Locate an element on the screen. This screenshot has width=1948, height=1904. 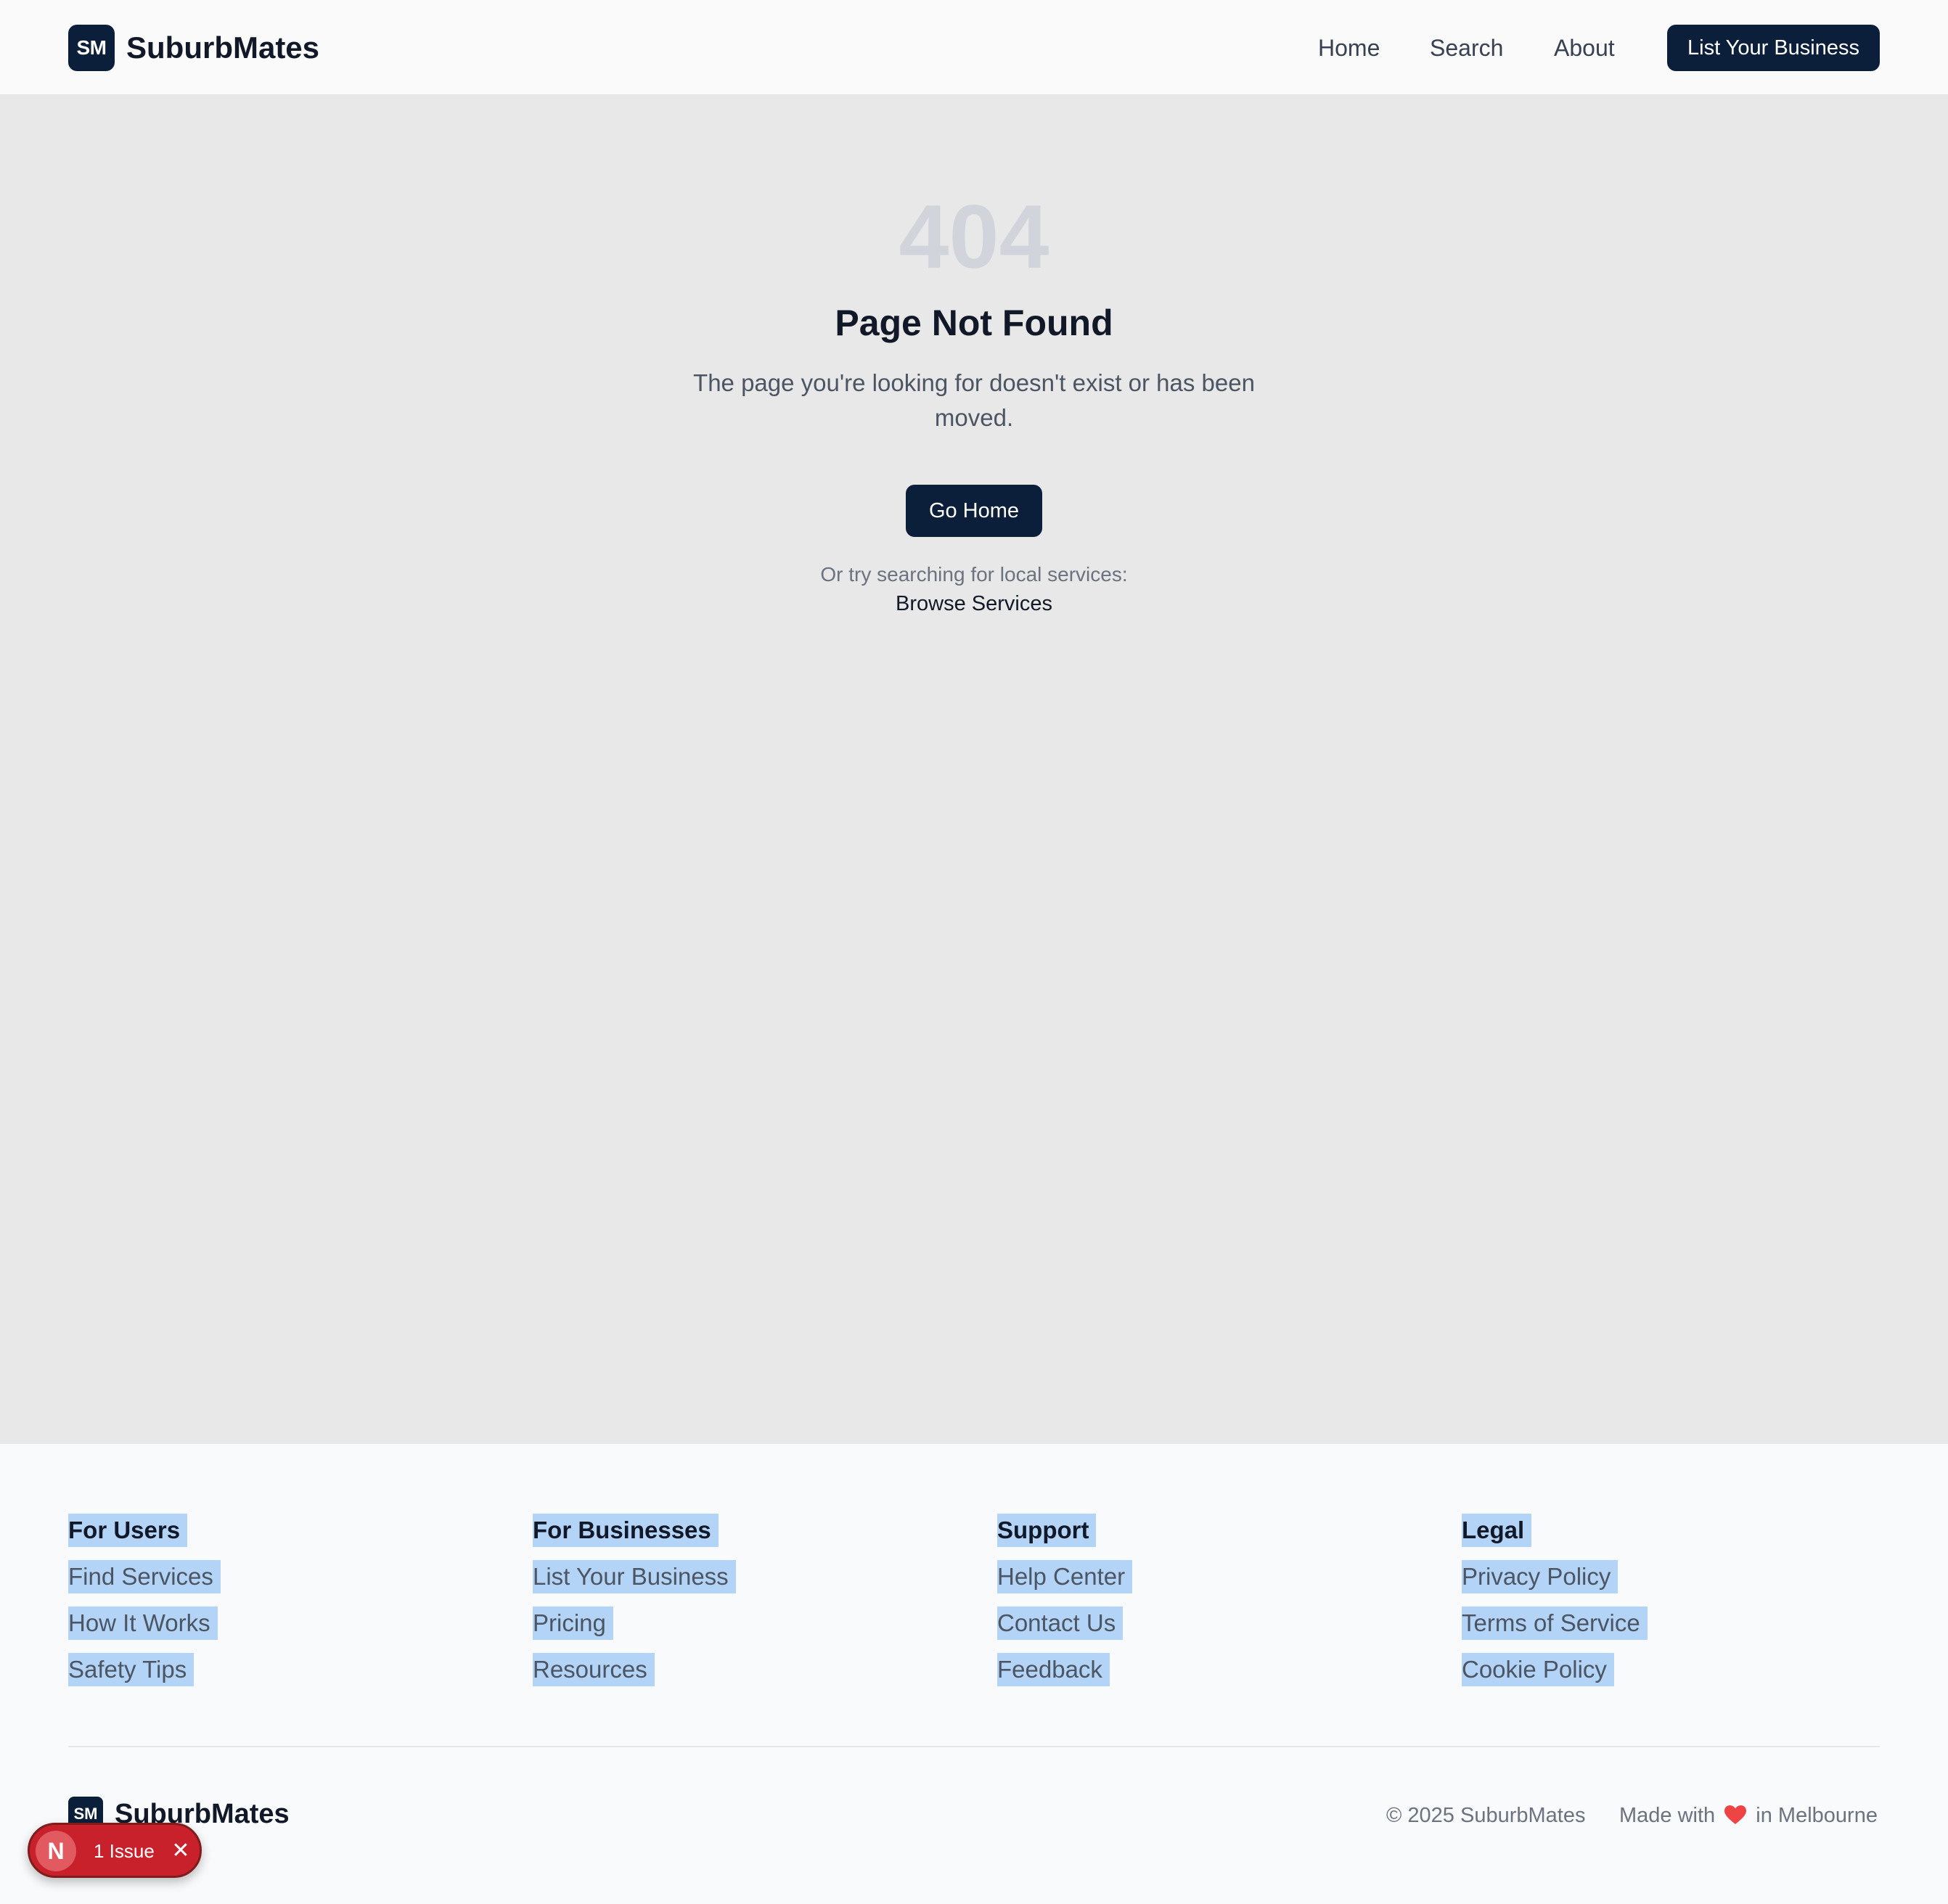
footer-link-label: Find Services is located at coordinates (144, 1576).